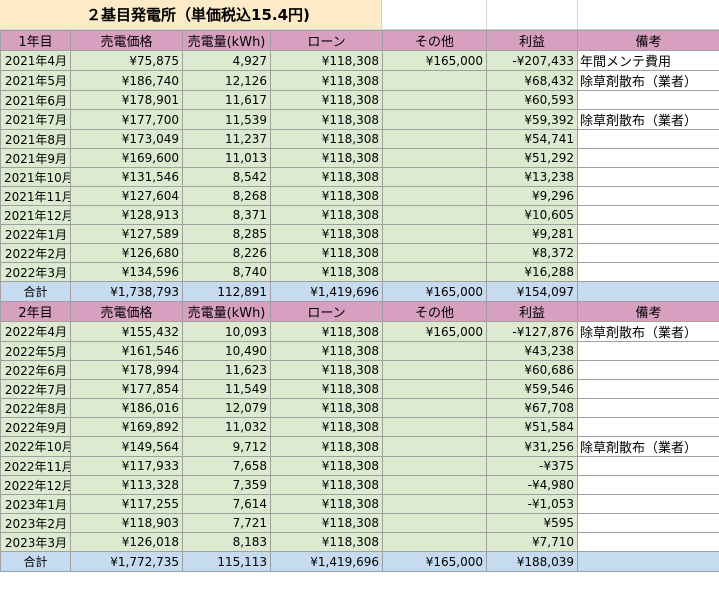 Image resolution: width=719 pixels, height=594 pixels. I want to click on cell-month: 2022年9月, so click(35, 427).